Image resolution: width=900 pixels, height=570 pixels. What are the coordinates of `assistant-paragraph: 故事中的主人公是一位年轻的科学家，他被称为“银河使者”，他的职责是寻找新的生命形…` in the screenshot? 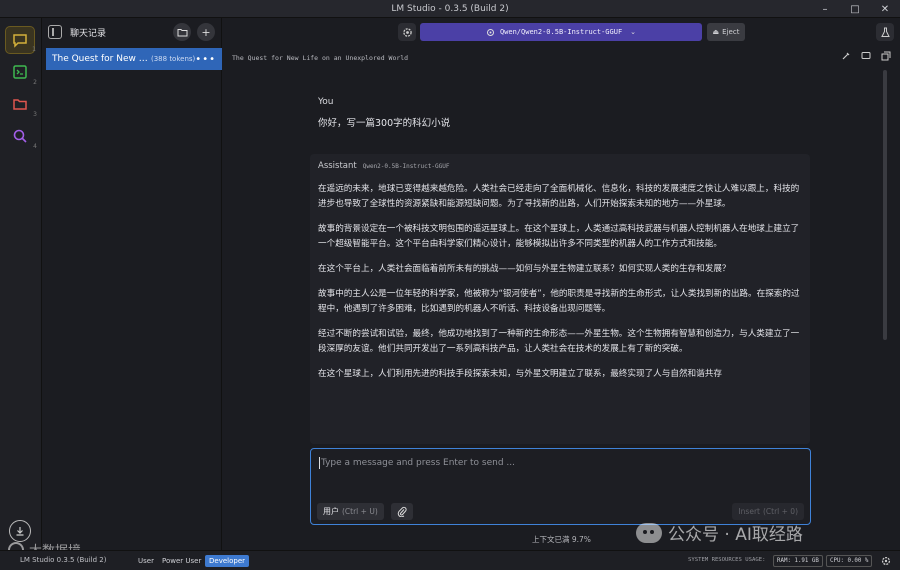 It's located at (559, 301).